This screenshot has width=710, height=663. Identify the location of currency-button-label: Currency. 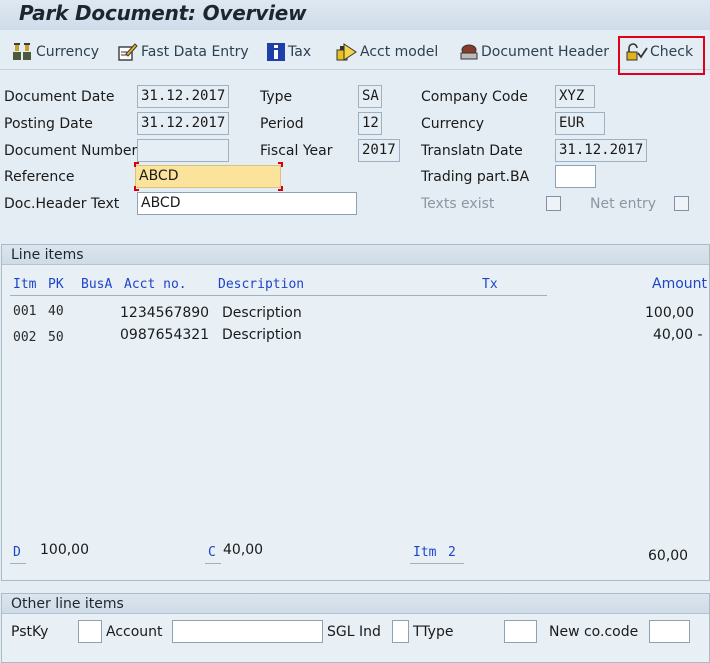
(68, 52).